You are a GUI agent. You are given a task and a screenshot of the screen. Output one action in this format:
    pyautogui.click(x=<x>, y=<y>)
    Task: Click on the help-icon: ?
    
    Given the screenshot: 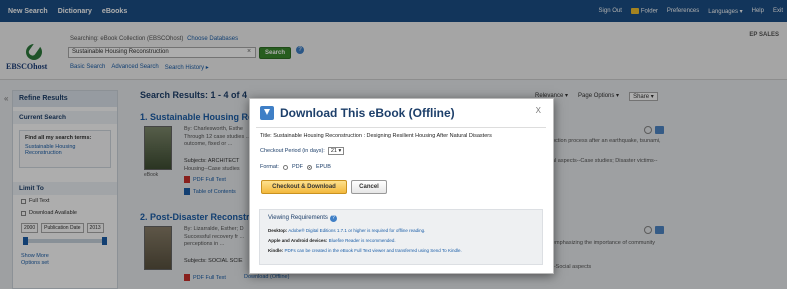 What is the action you would take?
    pyautogui.click(x=333, y=218)
    